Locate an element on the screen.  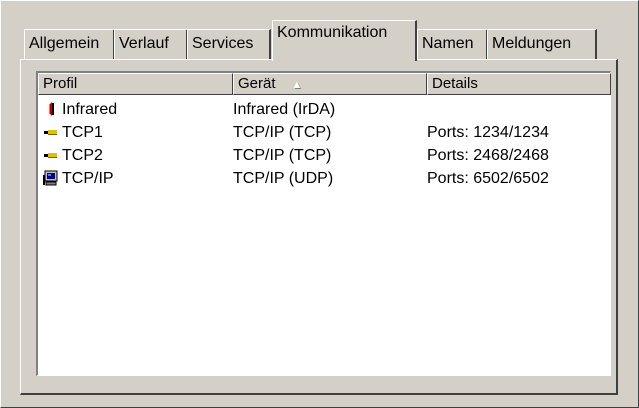
details-text: Ports: 6502/6502 is located at coordinates (488, 178).